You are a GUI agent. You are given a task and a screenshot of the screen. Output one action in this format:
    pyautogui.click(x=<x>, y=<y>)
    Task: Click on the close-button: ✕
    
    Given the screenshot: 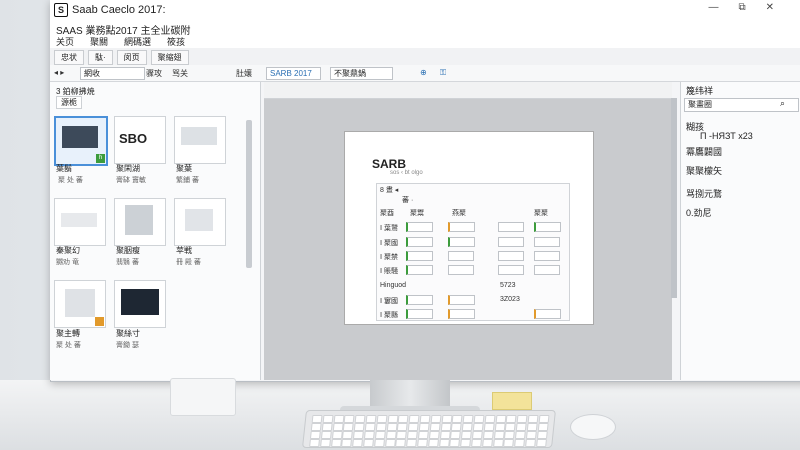 What is the action you would take?
    pyautogui.click(x=770, y=7)
    